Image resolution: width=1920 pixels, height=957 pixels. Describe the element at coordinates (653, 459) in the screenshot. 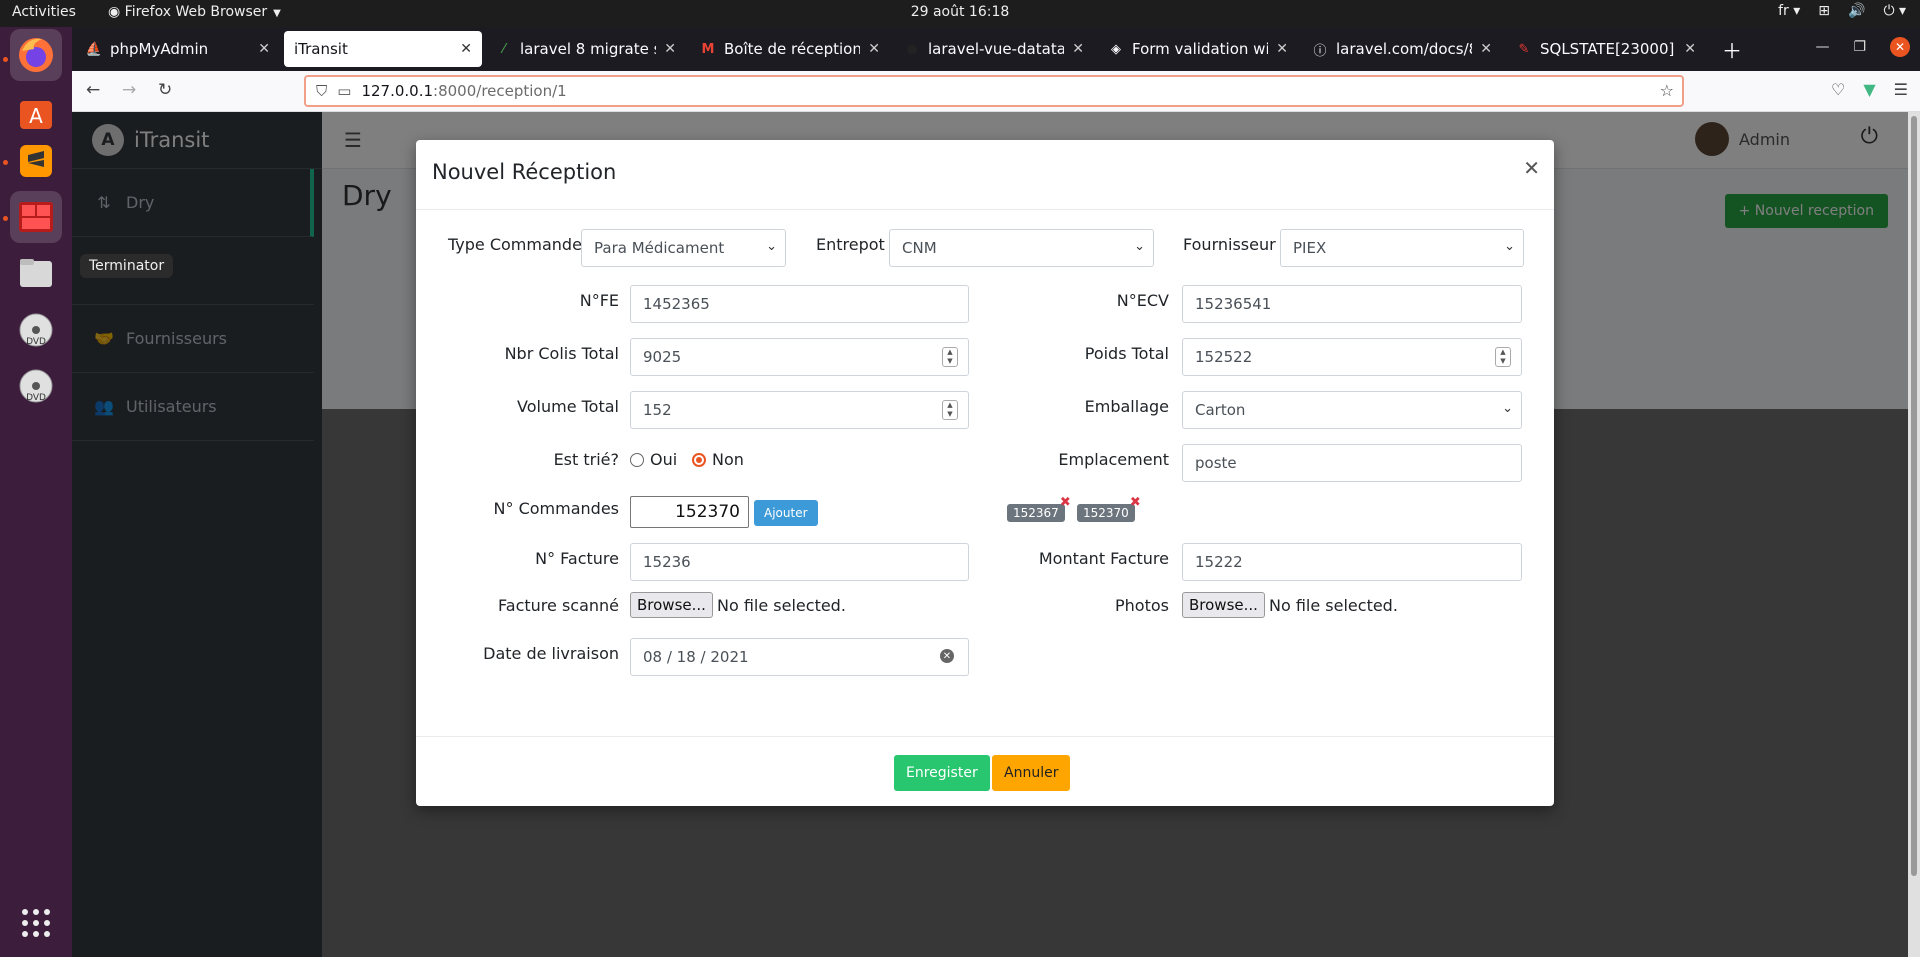

I see `radio-oui: Oui` at that location.